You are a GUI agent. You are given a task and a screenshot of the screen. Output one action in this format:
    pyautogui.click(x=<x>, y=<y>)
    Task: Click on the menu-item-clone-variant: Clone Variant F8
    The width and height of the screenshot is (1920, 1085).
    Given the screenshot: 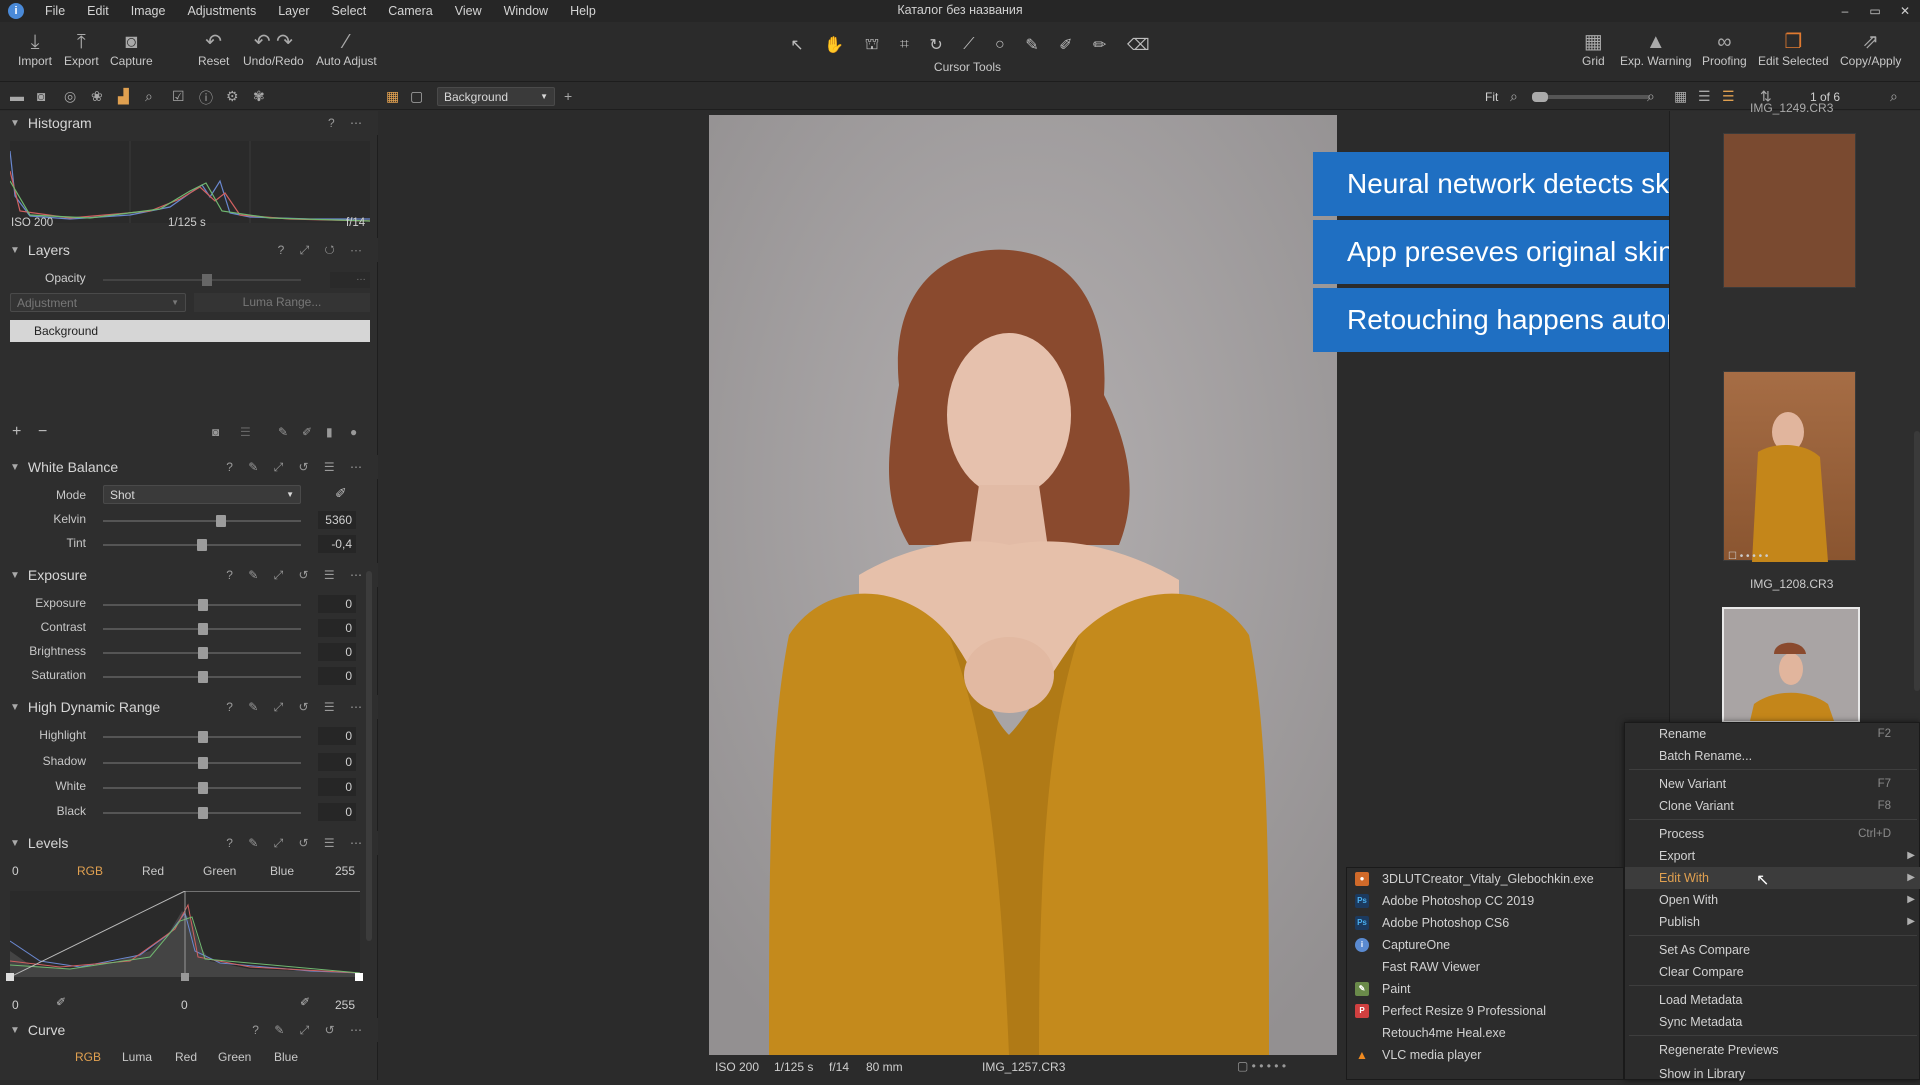 What is the action you would take?
    pyautogui.click(x=1772, y=806)
    